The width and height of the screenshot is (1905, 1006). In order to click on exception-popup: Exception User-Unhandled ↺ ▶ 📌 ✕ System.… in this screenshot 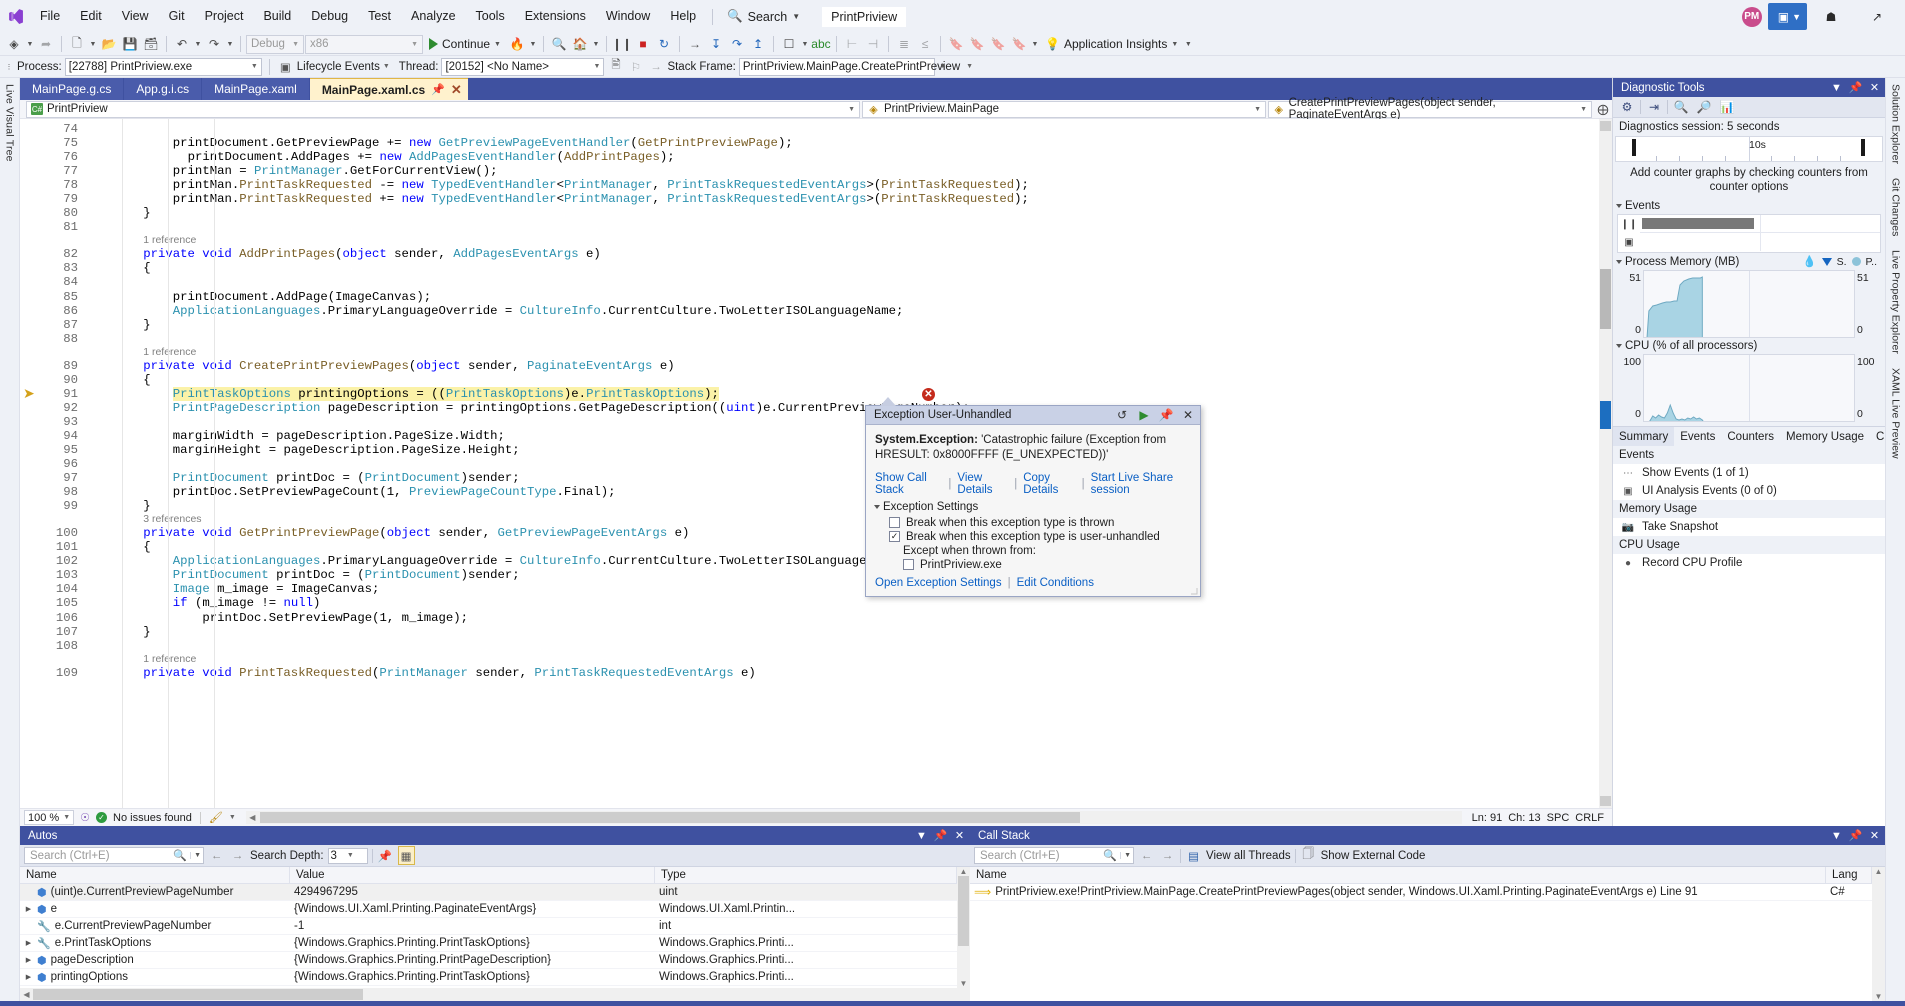, I will do `click(1033, 496)`.